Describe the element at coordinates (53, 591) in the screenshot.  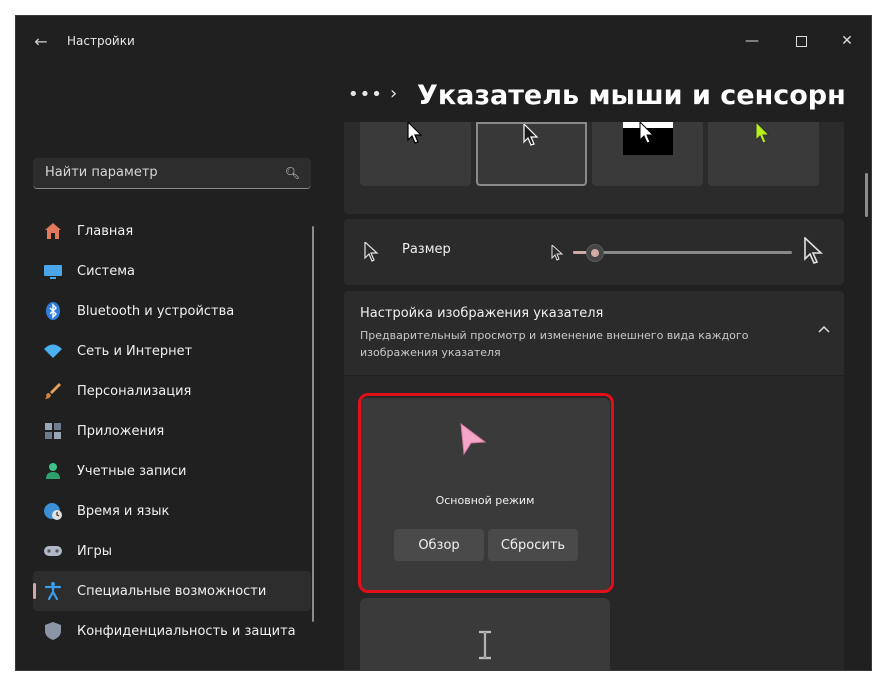
I see `accessibility-icon` at that location.